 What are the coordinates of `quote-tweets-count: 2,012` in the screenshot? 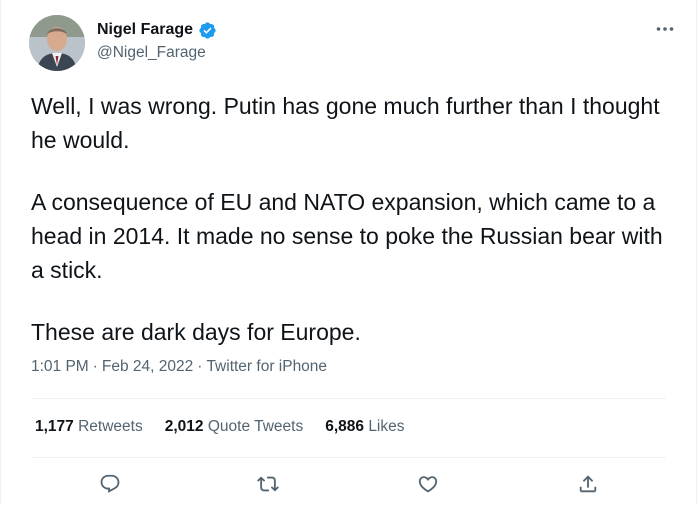 It's located at (184, 426).